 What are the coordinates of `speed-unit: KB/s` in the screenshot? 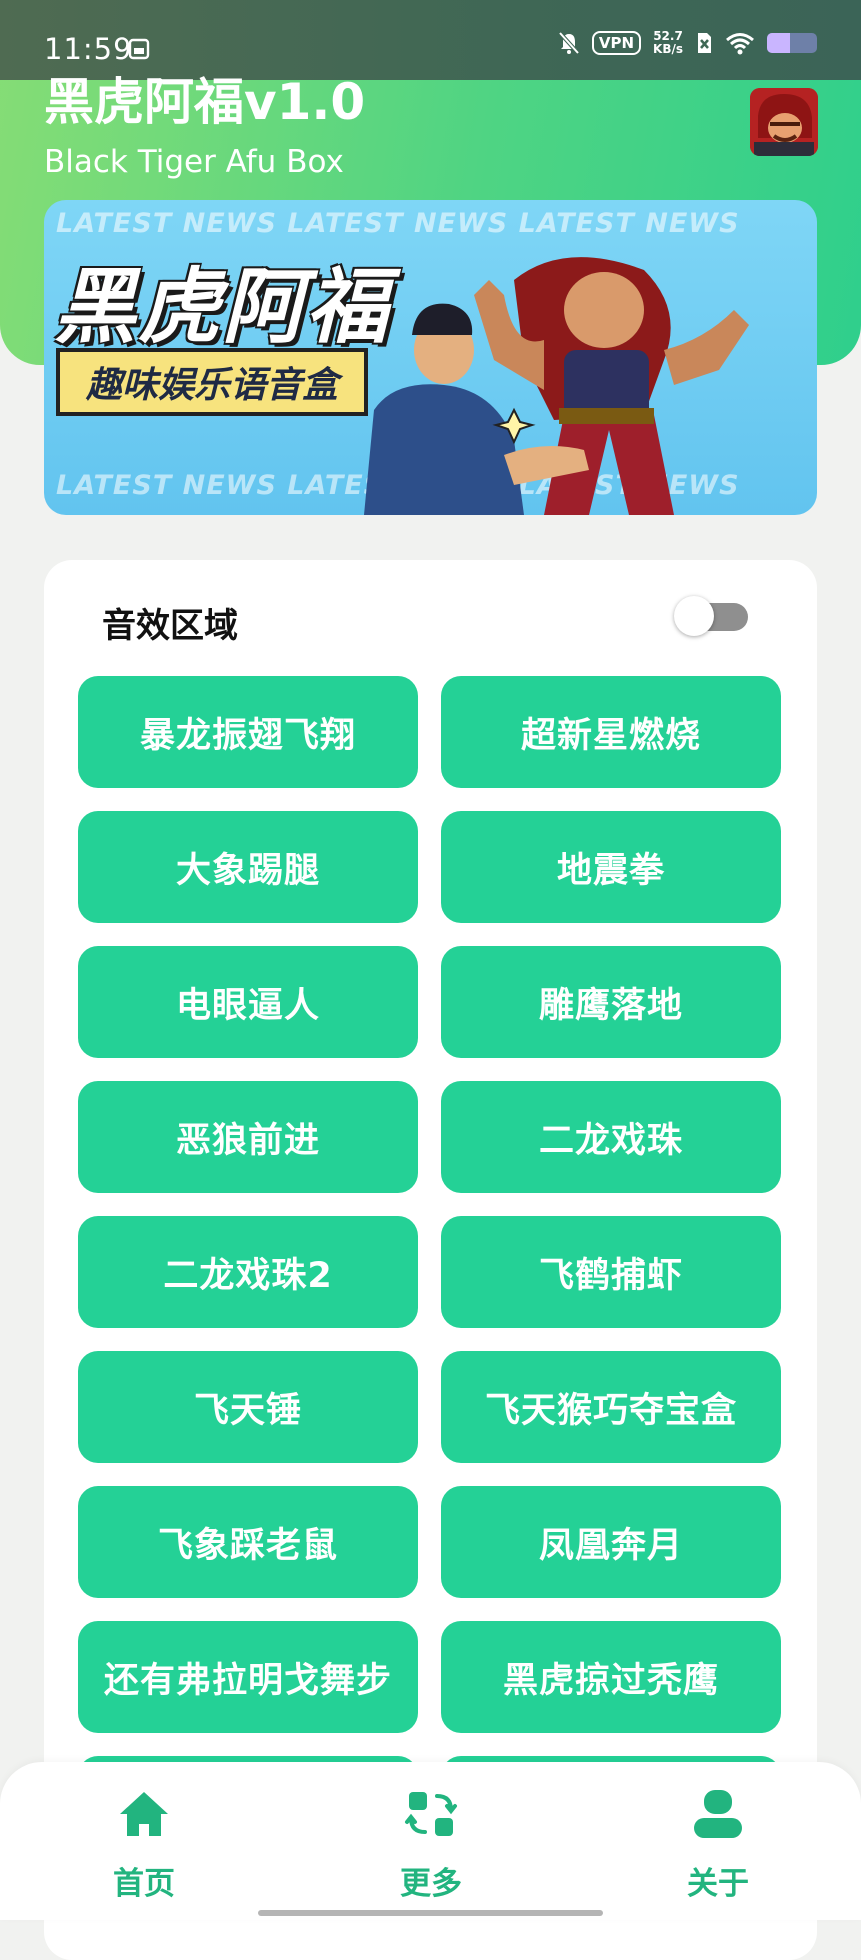 It's located at (668, 49).